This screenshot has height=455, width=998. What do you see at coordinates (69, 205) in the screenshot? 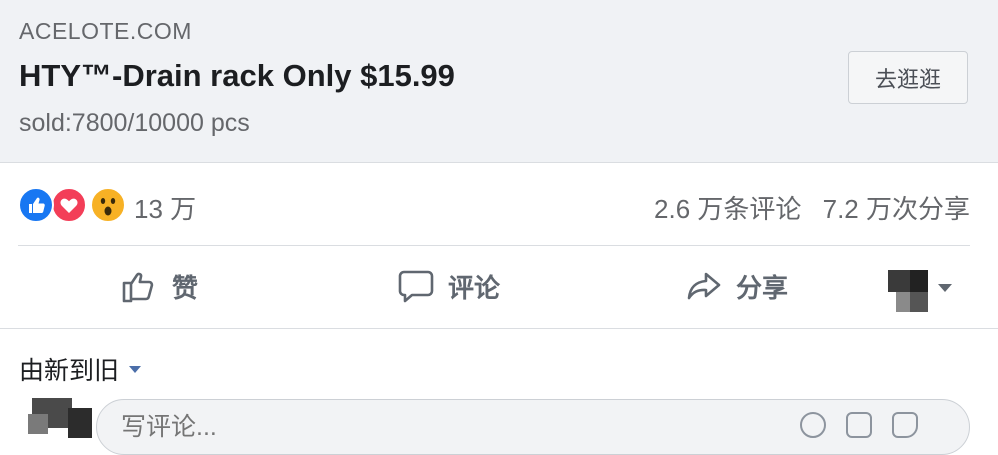
I see `love-icon` at bounding box center [69, 205].